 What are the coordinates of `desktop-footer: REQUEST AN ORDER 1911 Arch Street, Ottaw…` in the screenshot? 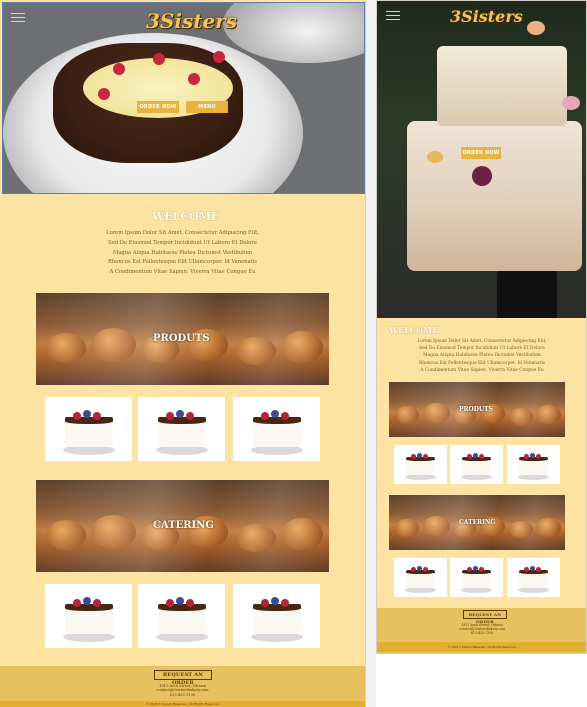 It's located at (182, 686).